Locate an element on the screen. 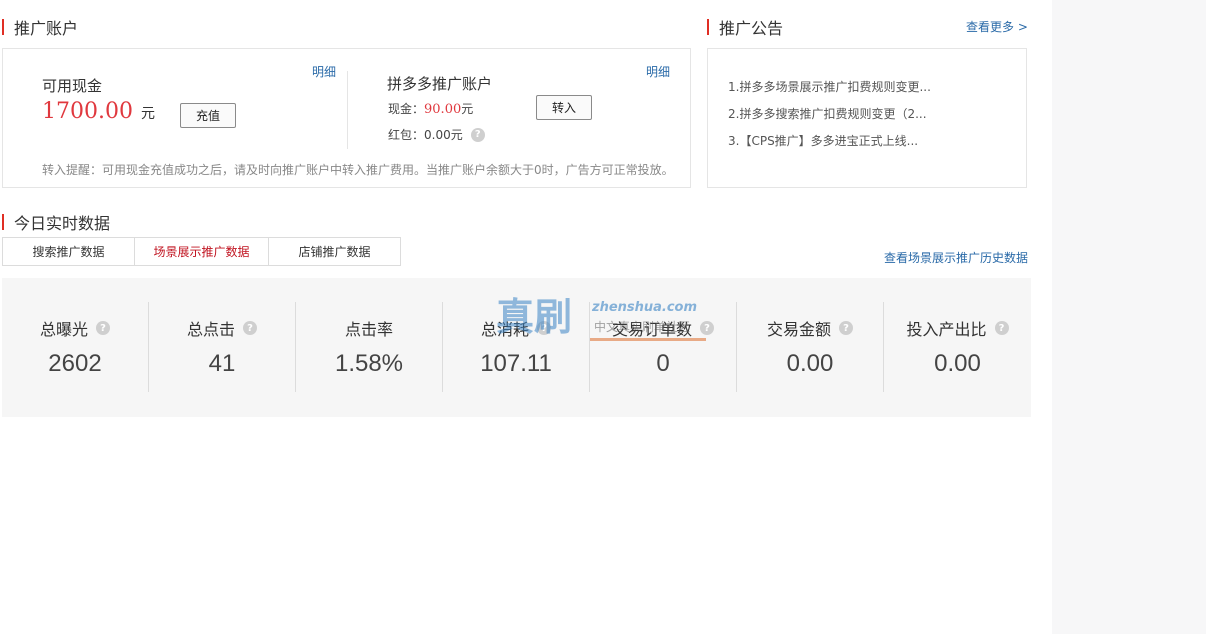 This screenshot has height=634, width=1206. cash-label: 可用现金 is located at coordinates (72, 86).